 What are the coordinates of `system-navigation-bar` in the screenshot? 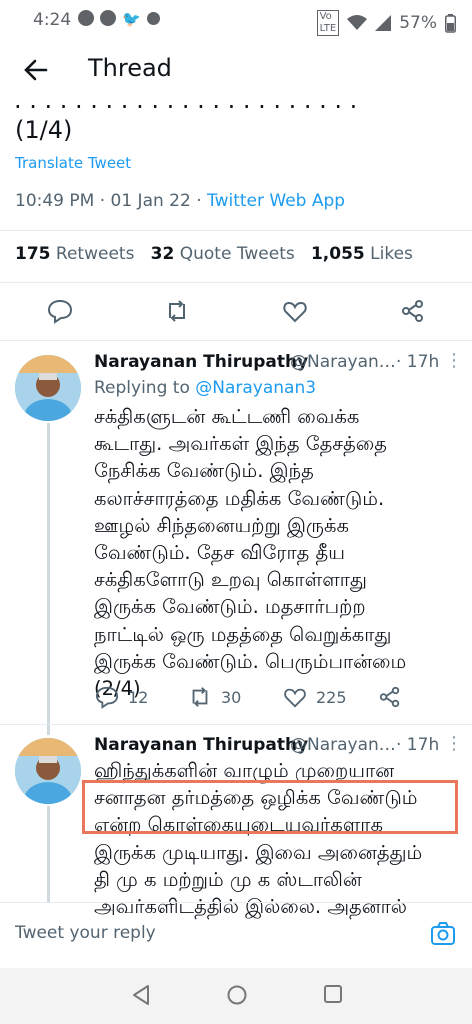 It's located at (236, 996).